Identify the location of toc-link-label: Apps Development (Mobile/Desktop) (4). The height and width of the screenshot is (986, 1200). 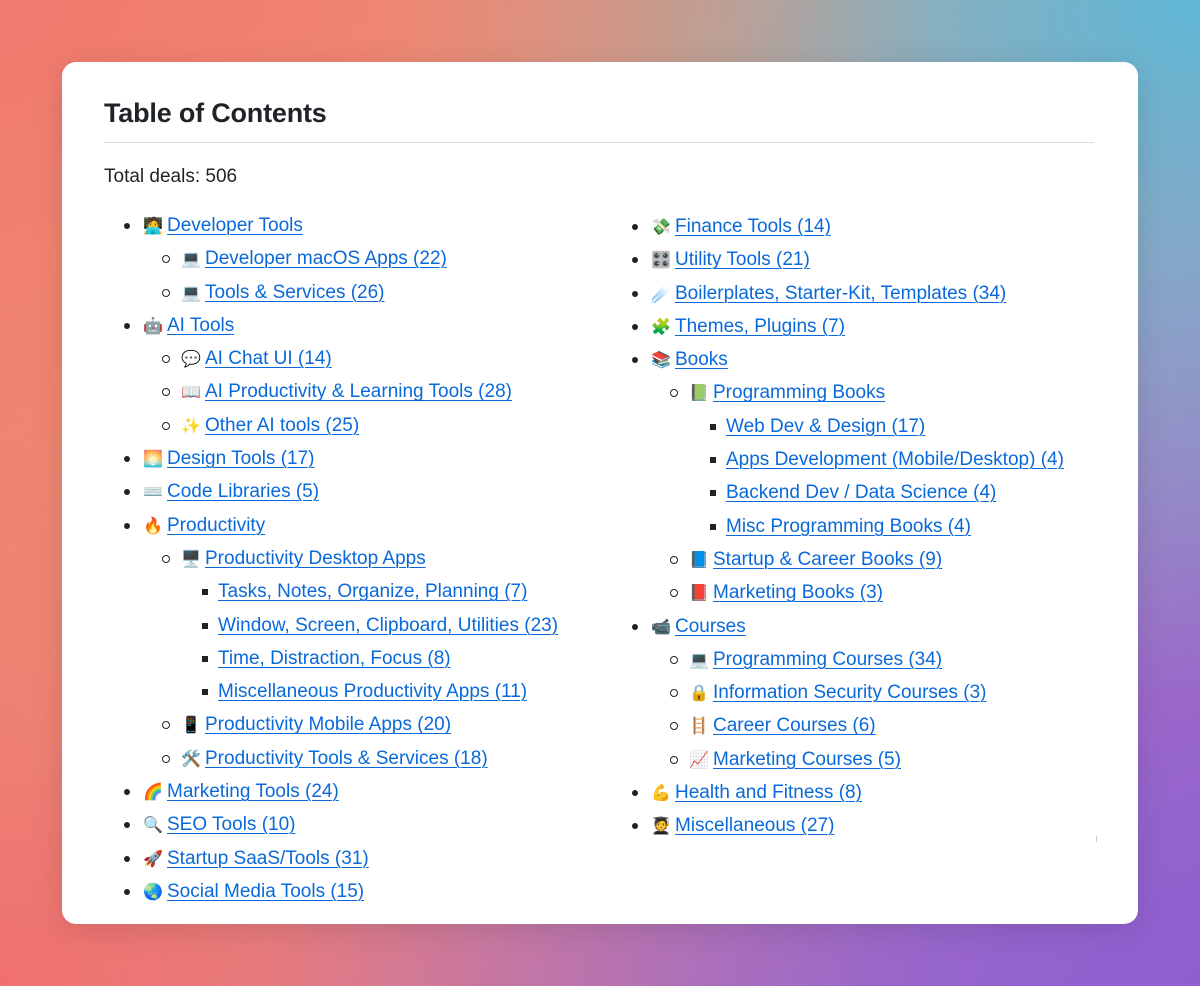
(895, 460).